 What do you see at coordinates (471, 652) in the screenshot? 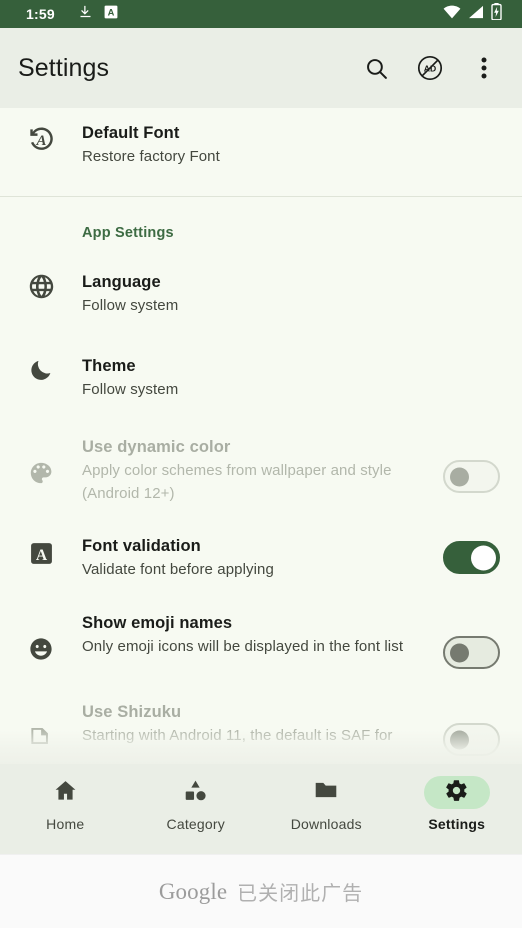
I see `show-emoji-names-switch` at bounding box center [471, 652].